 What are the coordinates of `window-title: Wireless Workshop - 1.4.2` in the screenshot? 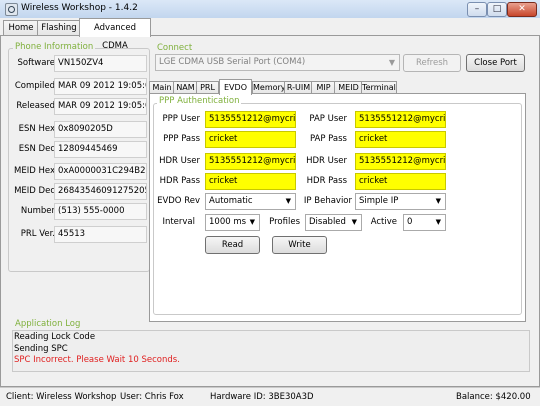 It's located at (79, 8).